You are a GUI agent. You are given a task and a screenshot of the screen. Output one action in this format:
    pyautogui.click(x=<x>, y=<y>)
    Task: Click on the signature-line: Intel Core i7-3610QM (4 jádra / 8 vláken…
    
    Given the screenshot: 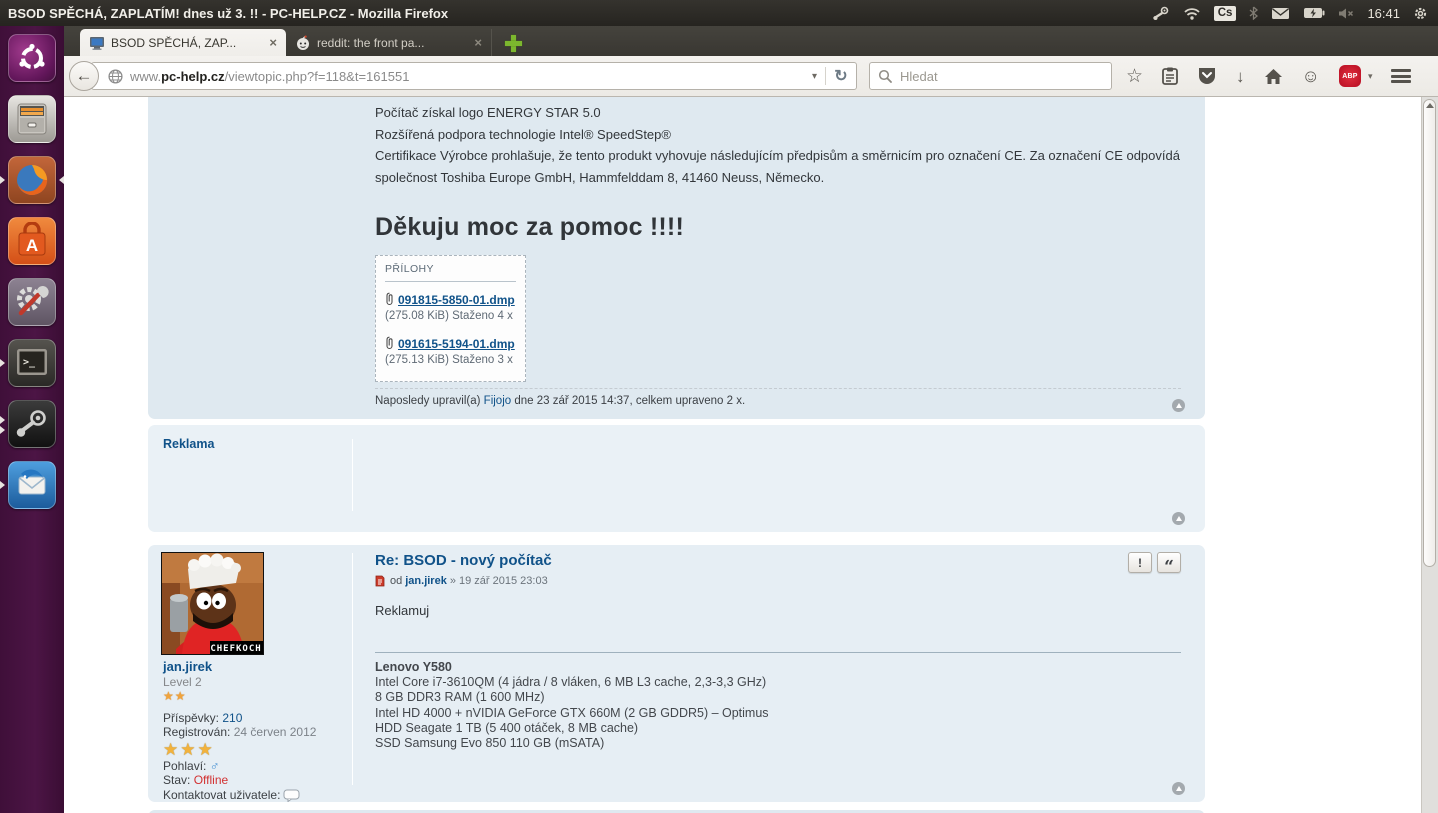 What is the action you would take?
    pyautogui.click(x=571, y=682)
    